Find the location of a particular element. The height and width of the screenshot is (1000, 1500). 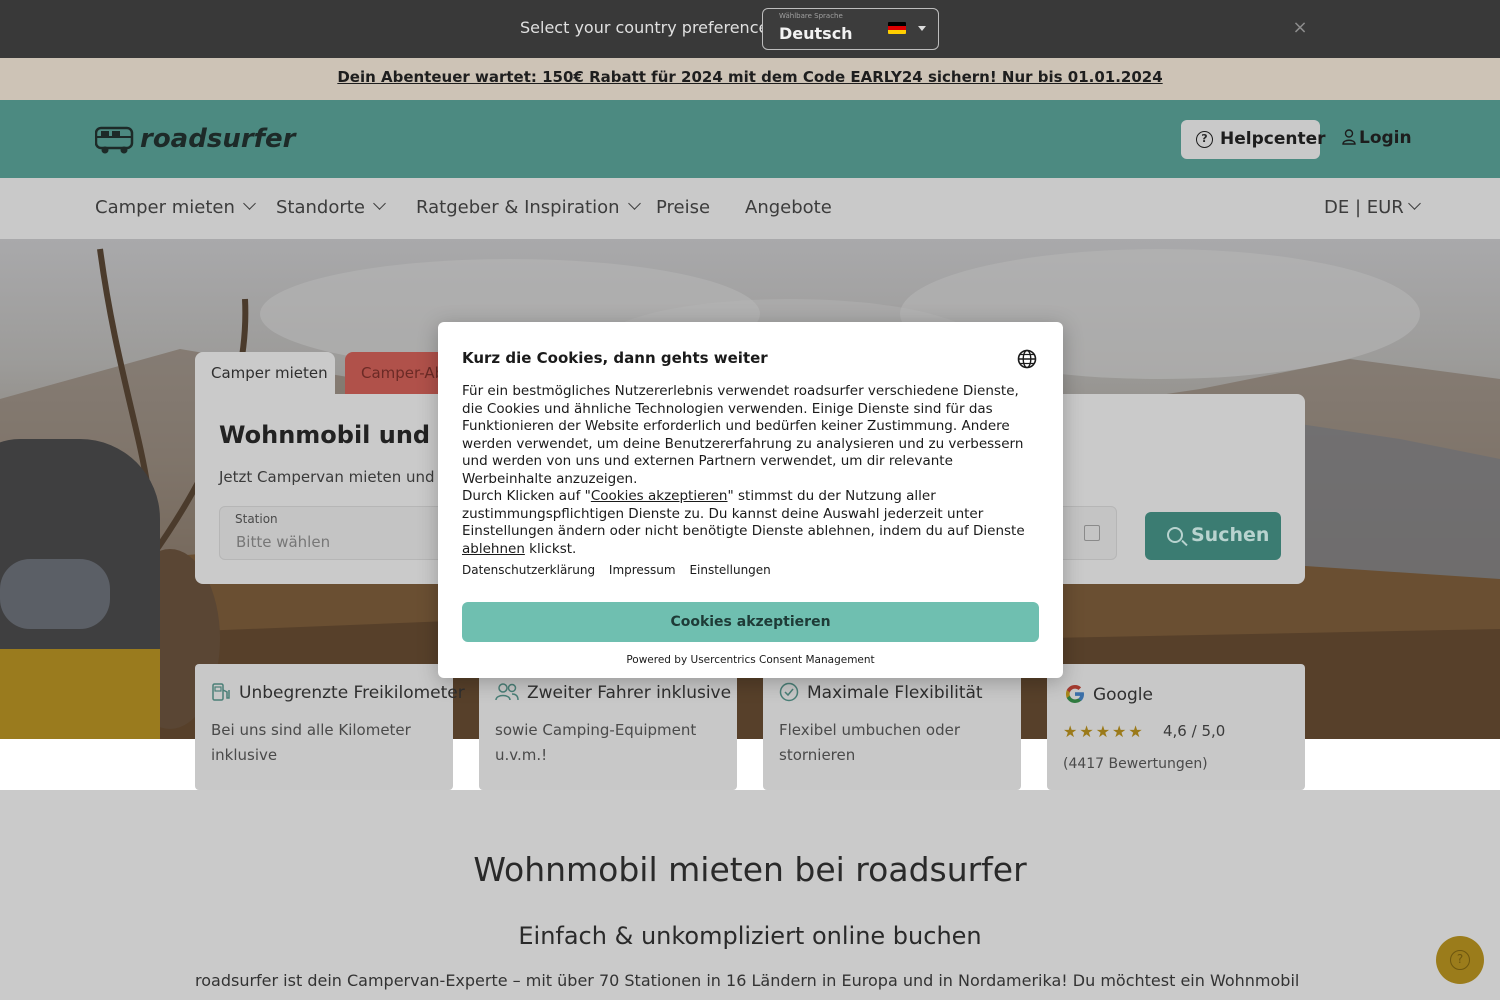

feature-desc: Bei uns sind alle Kilometer inklusive is located at coordinates (311, 742).